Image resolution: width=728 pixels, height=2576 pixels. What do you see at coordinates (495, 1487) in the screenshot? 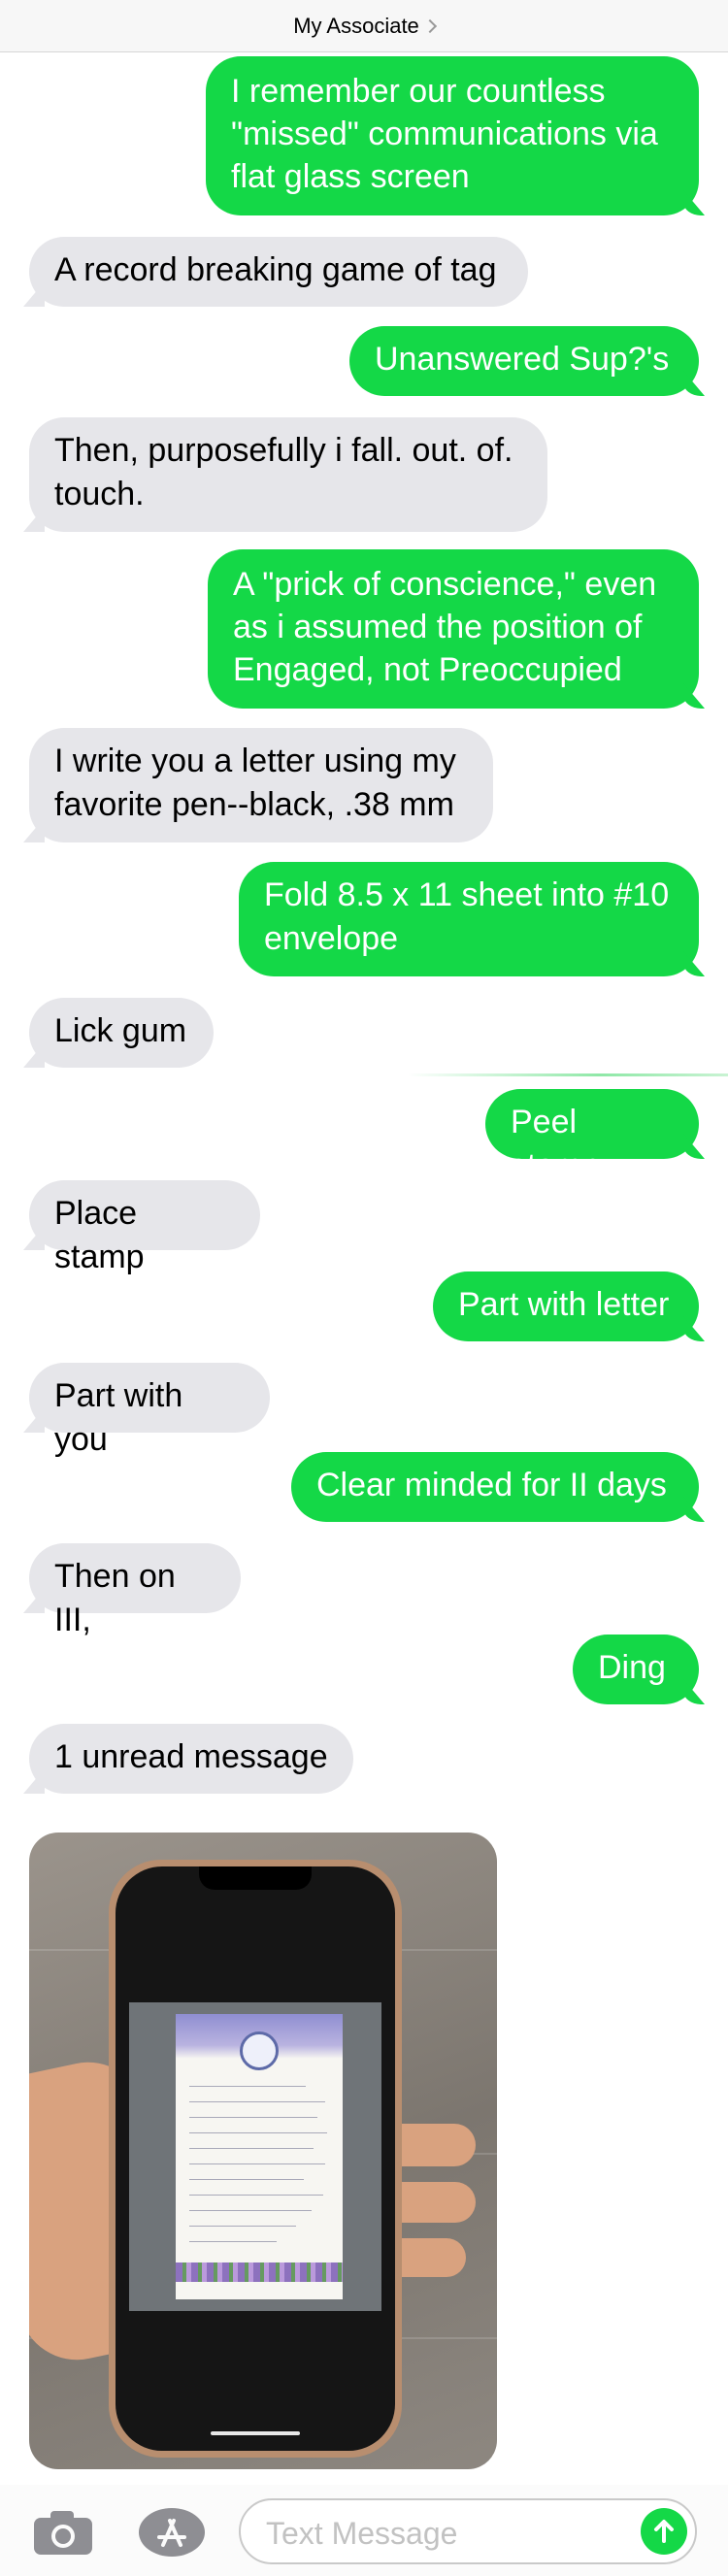
I see `message-bubble-outgoing: Clear minded for II days` at bounding box center [495, 1487].